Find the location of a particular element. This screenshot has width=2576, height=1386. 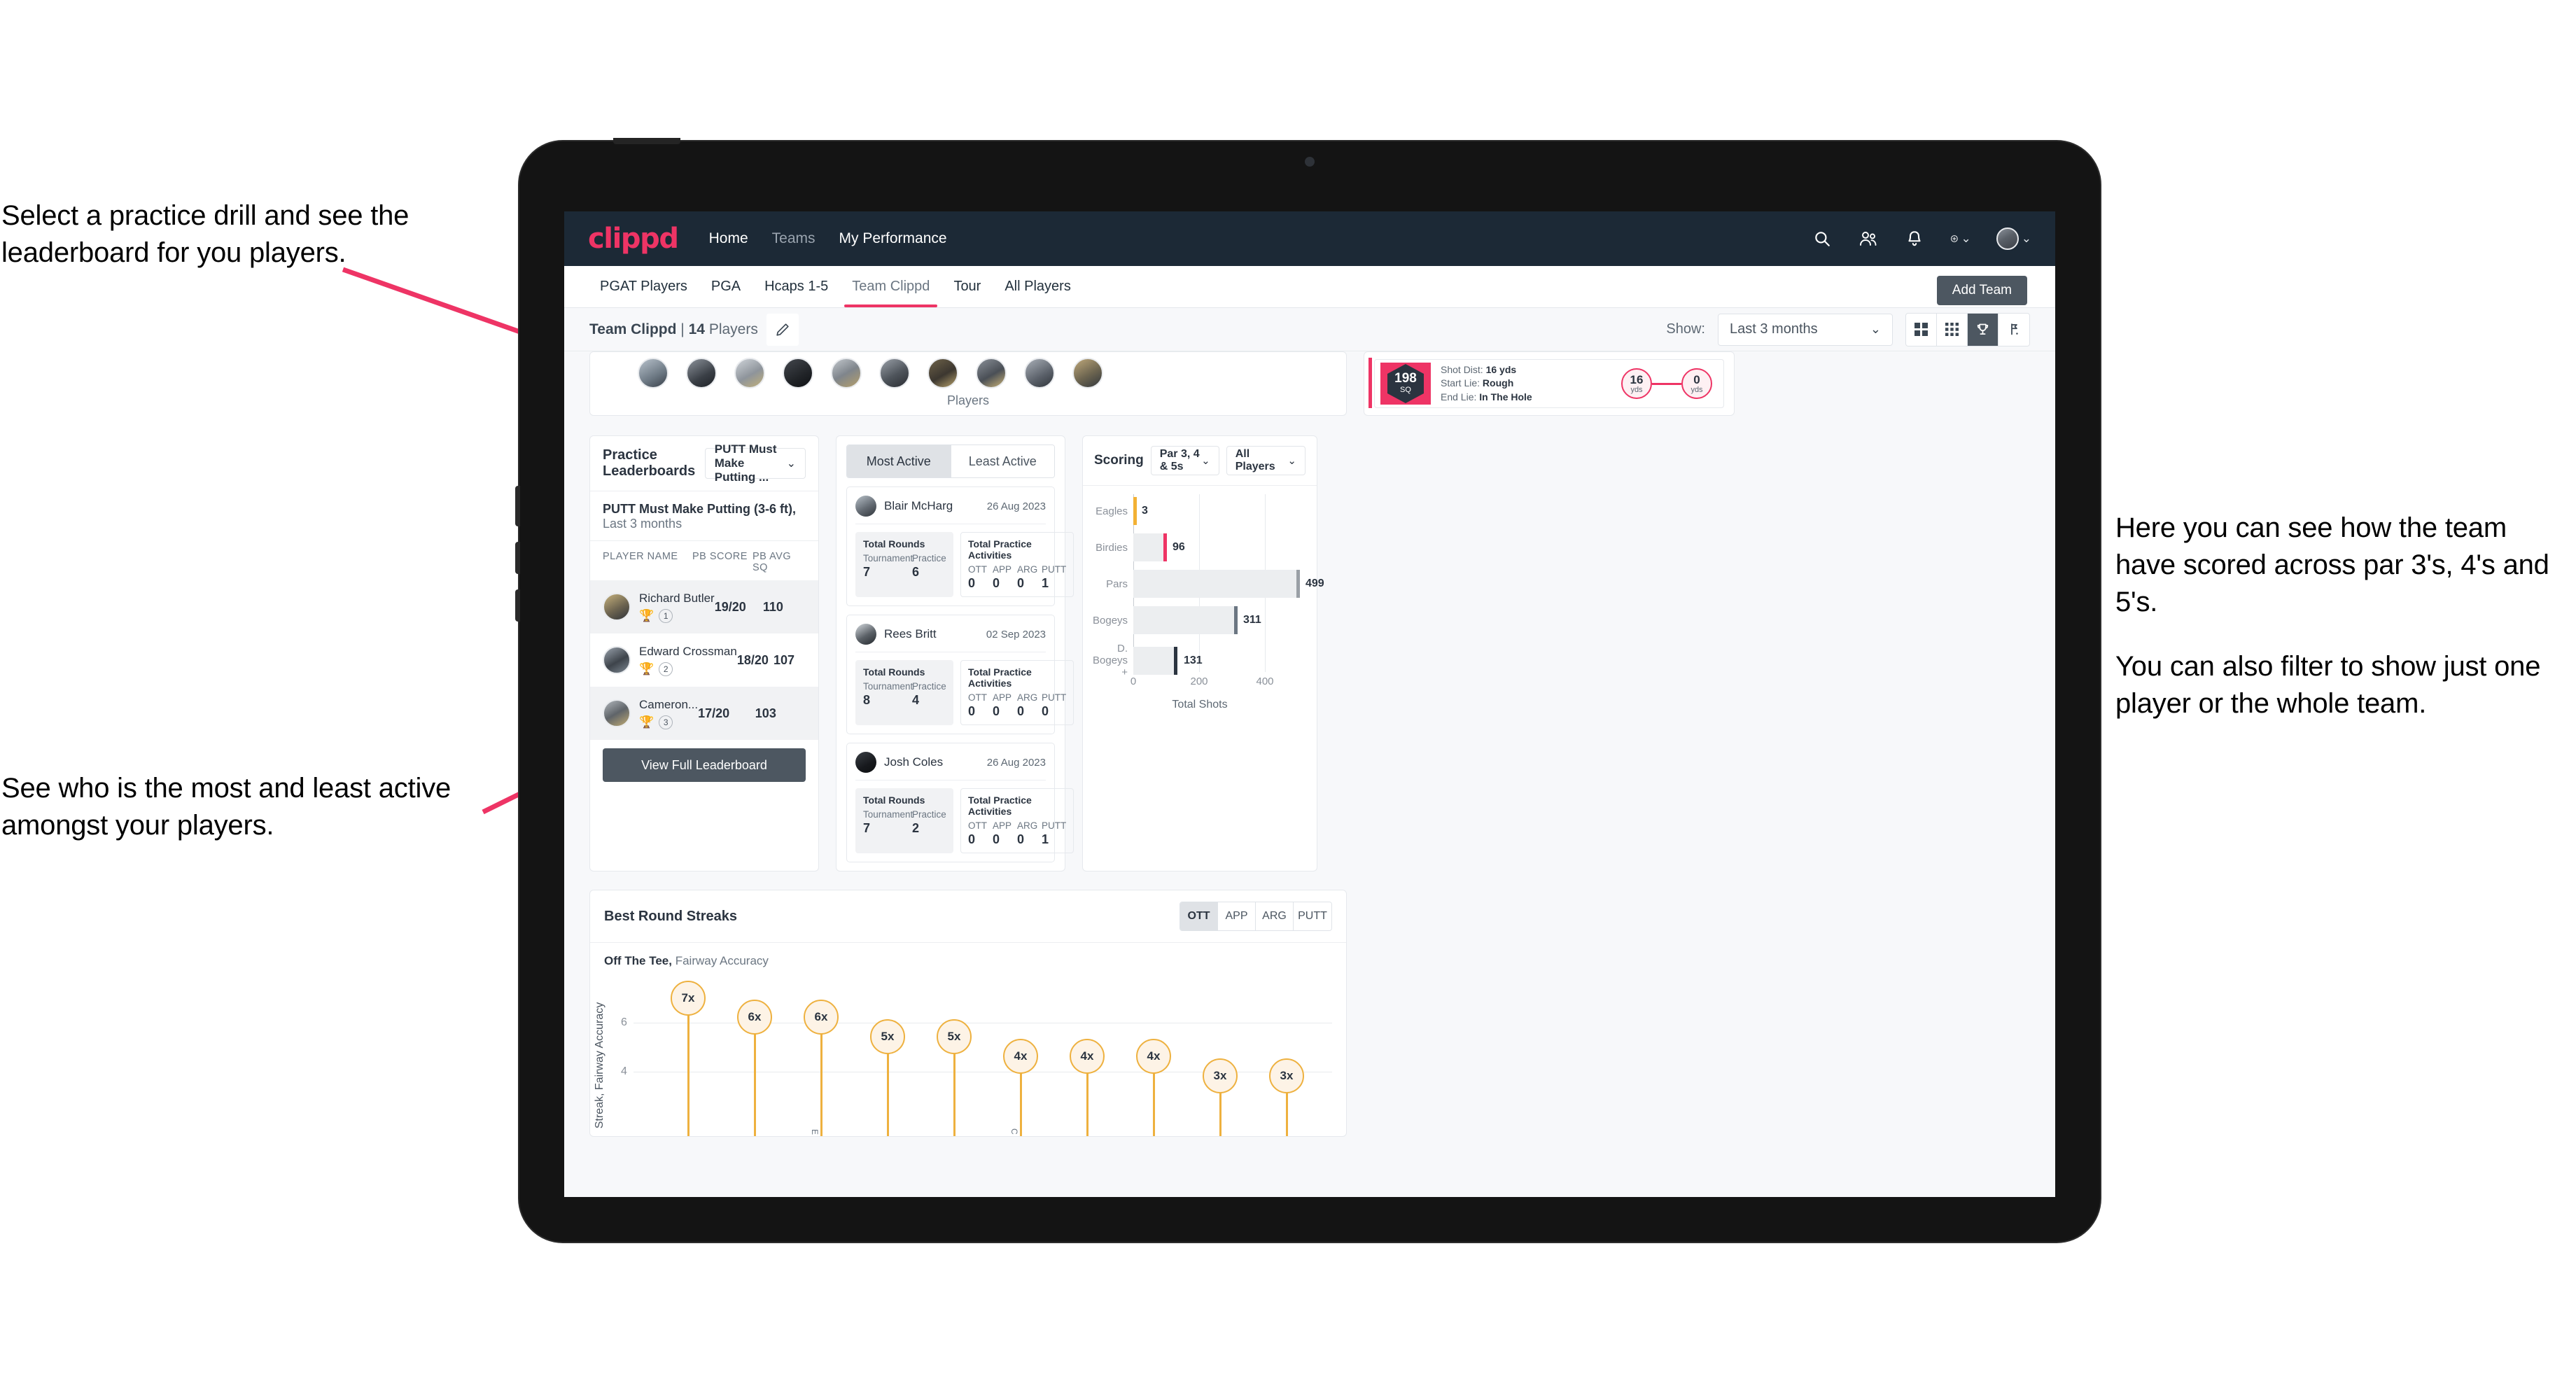

practice-arg-label: ARG is located at coordinates (1027, 697).